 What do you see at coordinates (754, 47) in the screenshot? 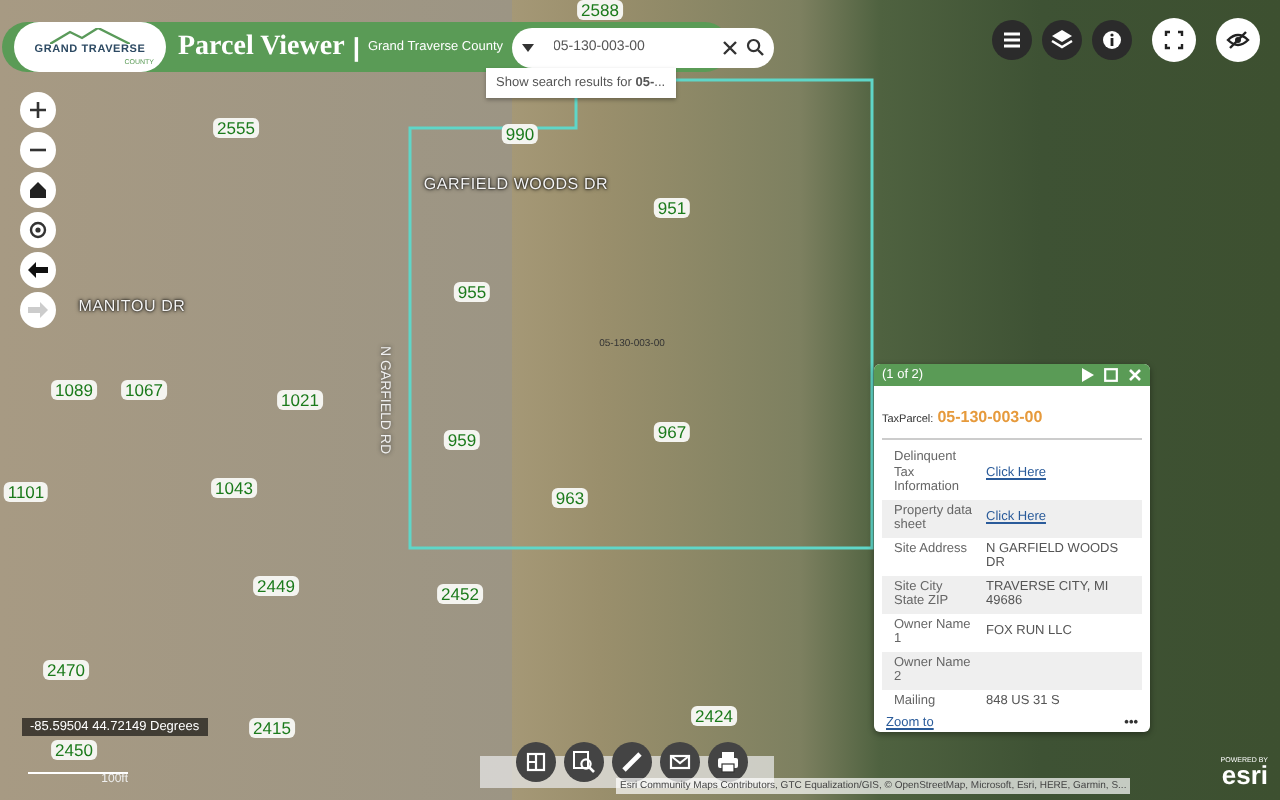
I see `search-icon` at bounding box center [754, 47].